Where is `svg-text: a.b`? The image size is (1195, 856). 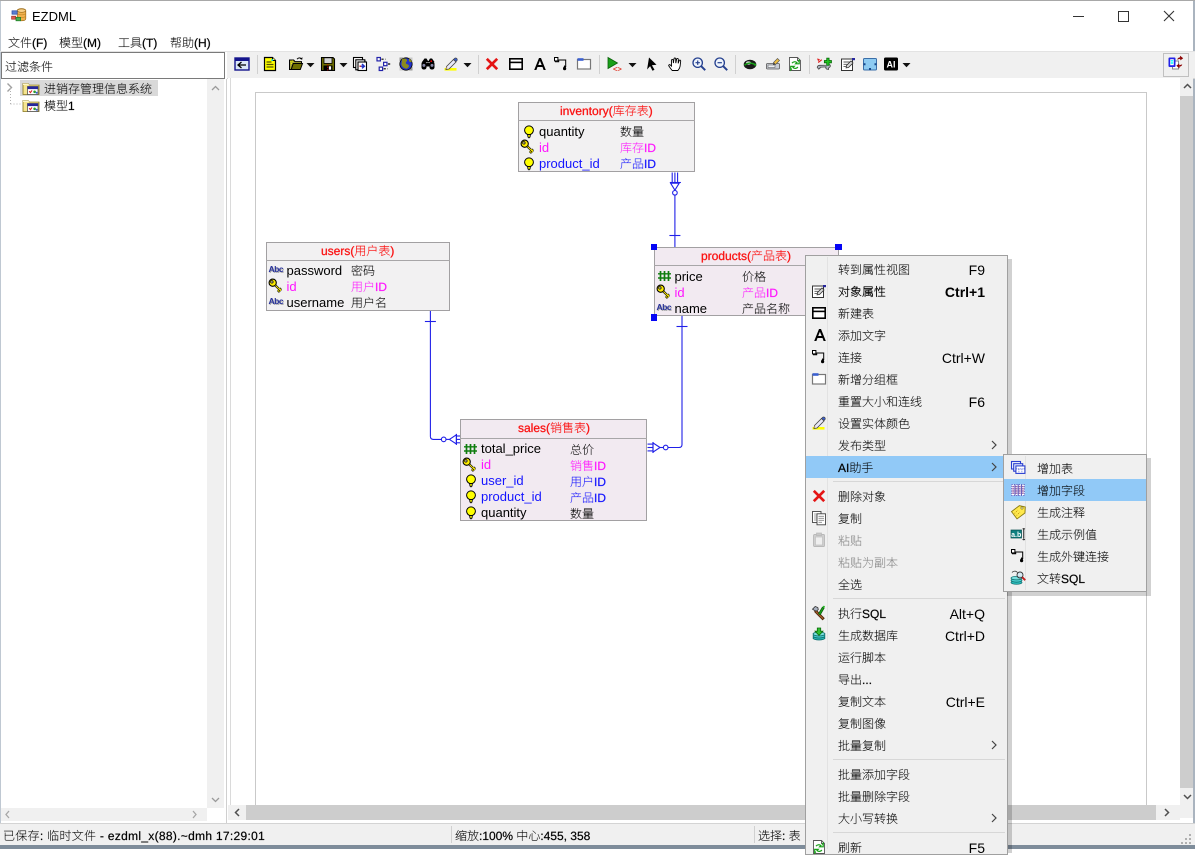
svg-text: a.b is located at coordinates (1016, 534).